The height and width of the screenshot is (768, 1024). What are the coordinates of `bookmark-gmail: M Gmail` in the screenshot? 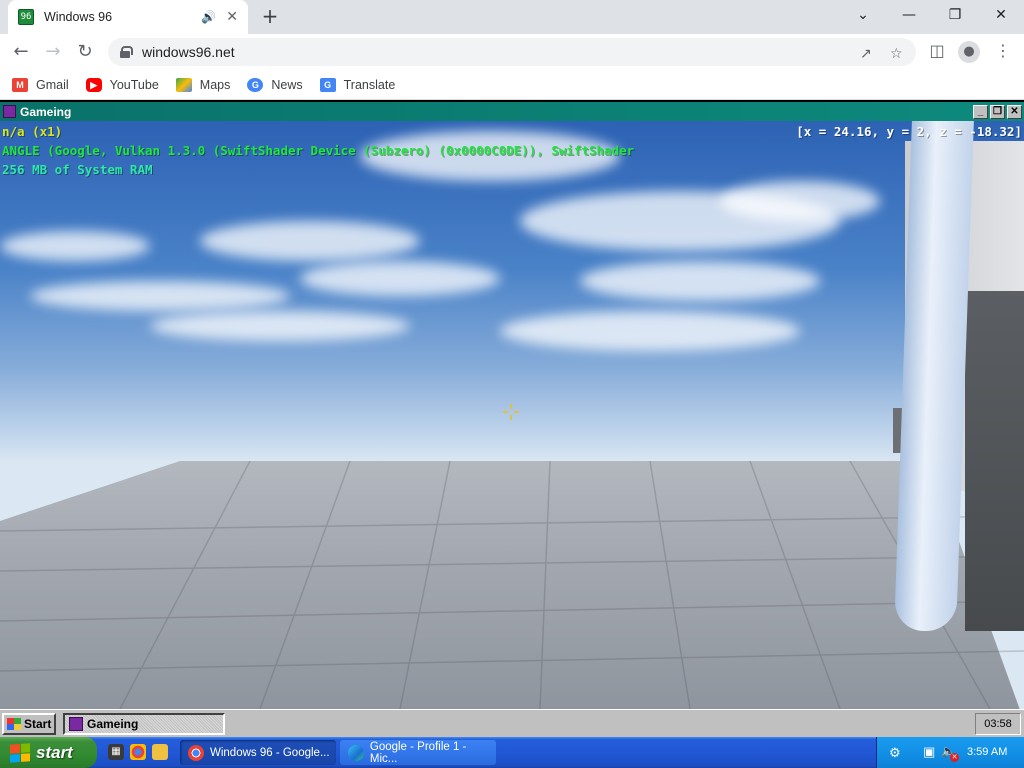 It's located at (40, 84).